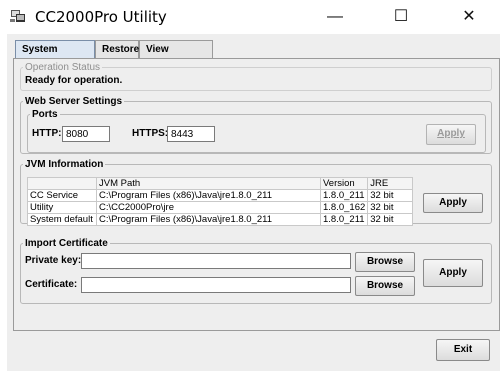 This screenshot has width=500, height=371. I want to click on window-title: CC2000Pro Utility, so click(101, 17).